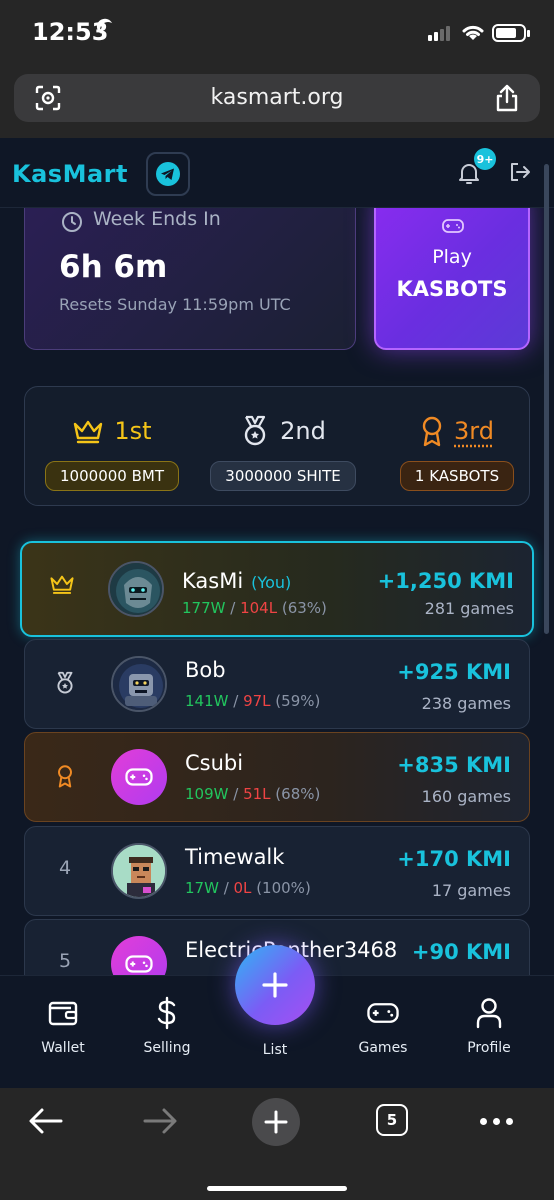  What do you see at coordinates (461, 952) in the screenshot?
I see `kmi-earned: +90 KMI` at bounding box center [461, 952].